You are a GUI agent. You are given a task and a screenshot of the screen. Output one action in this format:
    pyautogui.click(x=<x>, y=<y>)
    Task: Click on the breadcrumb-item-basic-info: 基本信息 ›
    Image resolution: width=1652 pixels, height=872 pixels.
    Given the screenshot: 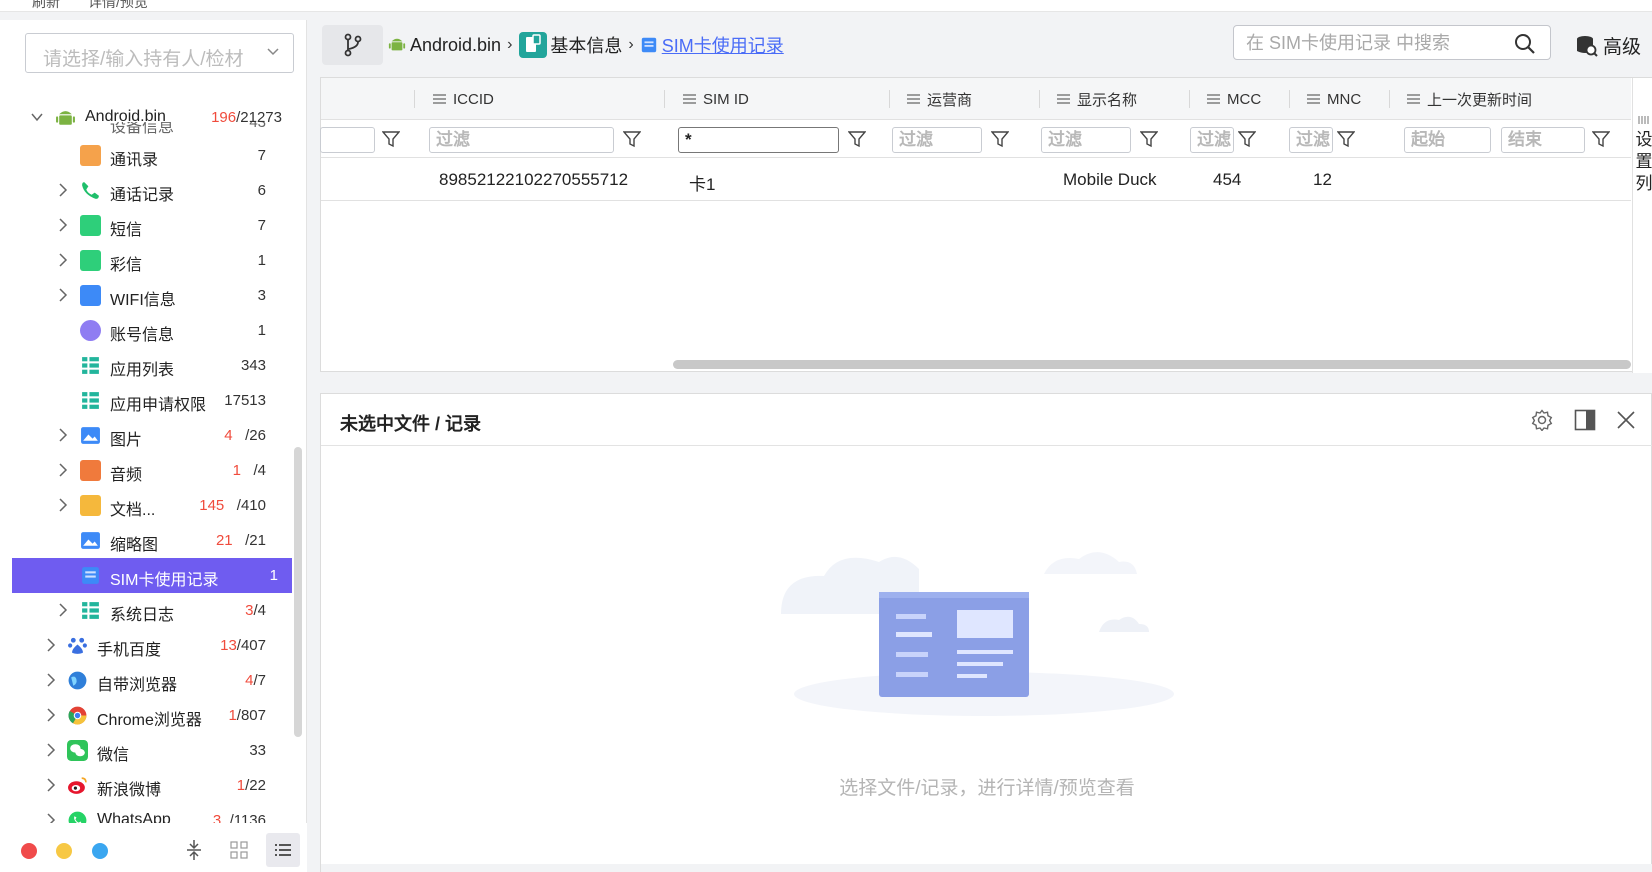 What is the action you would take?
    pyautogui.click(x=578, y=45)
    